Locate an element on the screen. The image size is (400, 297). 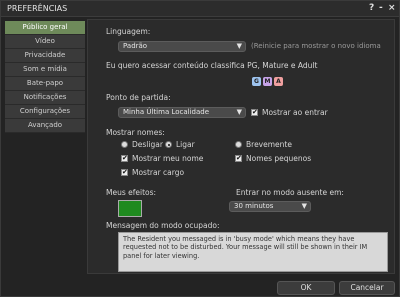
rating-g-badge: G is located at coordinates (256, 81).